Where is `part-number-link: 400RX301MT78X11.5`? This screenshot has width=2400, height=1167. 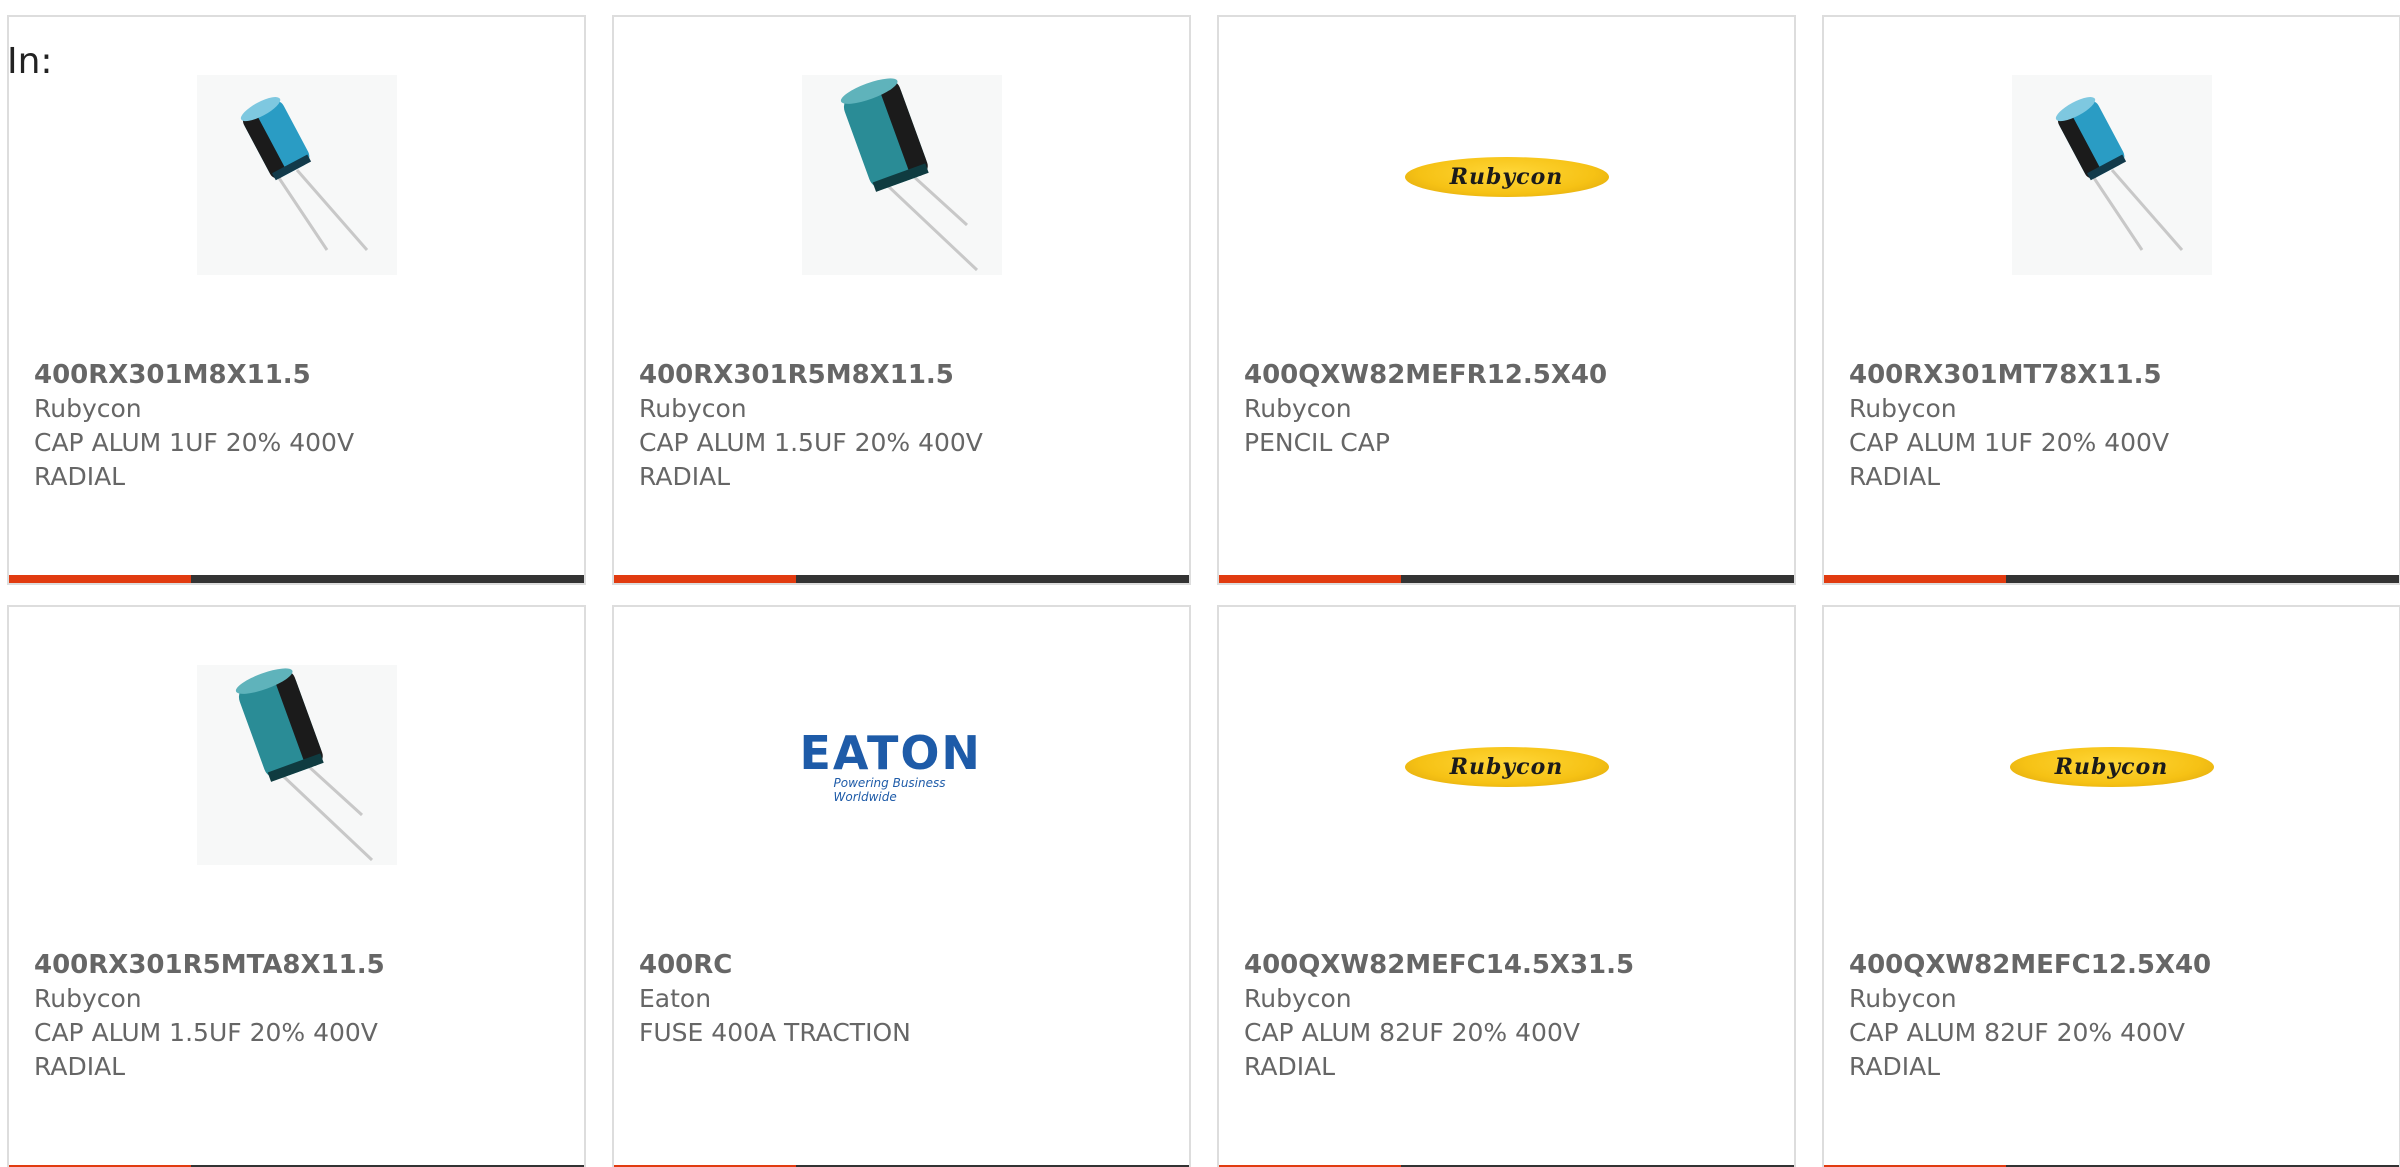 part-number-link: 400RX301MT78X11.5 is located at coordinates (2114, 375).